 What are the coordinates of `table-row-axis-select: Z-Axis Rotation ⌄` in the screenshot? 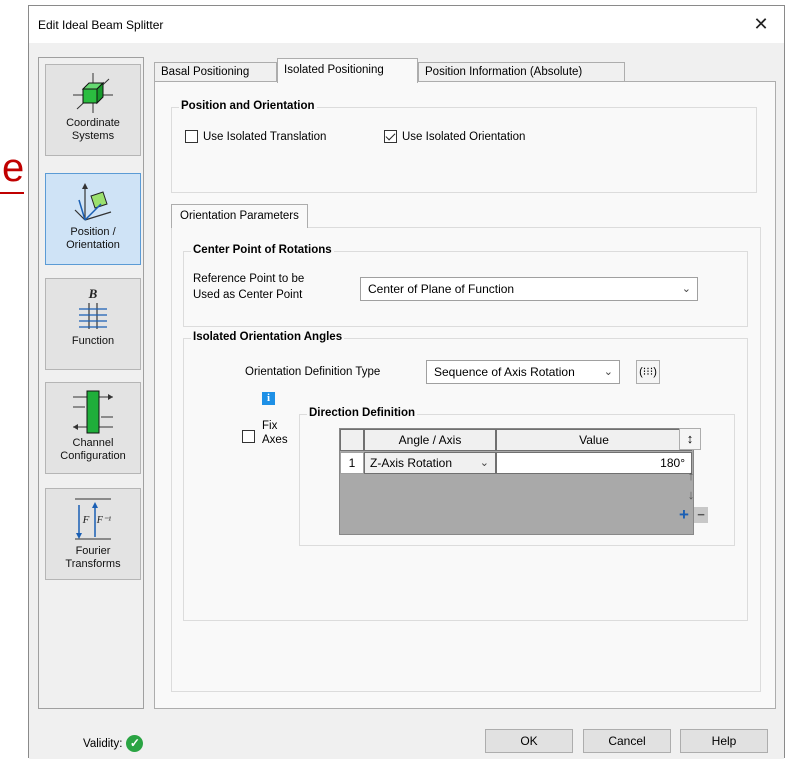 It's located at (430, 463).